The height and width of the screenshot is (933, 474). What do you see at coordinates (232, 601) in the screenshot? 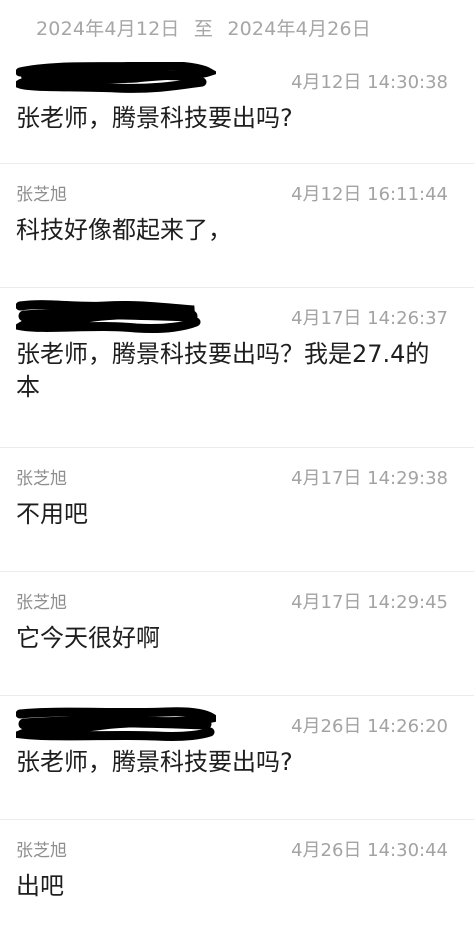
I see `message-meta: 张芝旭 4月17日 14:29:45` at bounding box center [232, 601].